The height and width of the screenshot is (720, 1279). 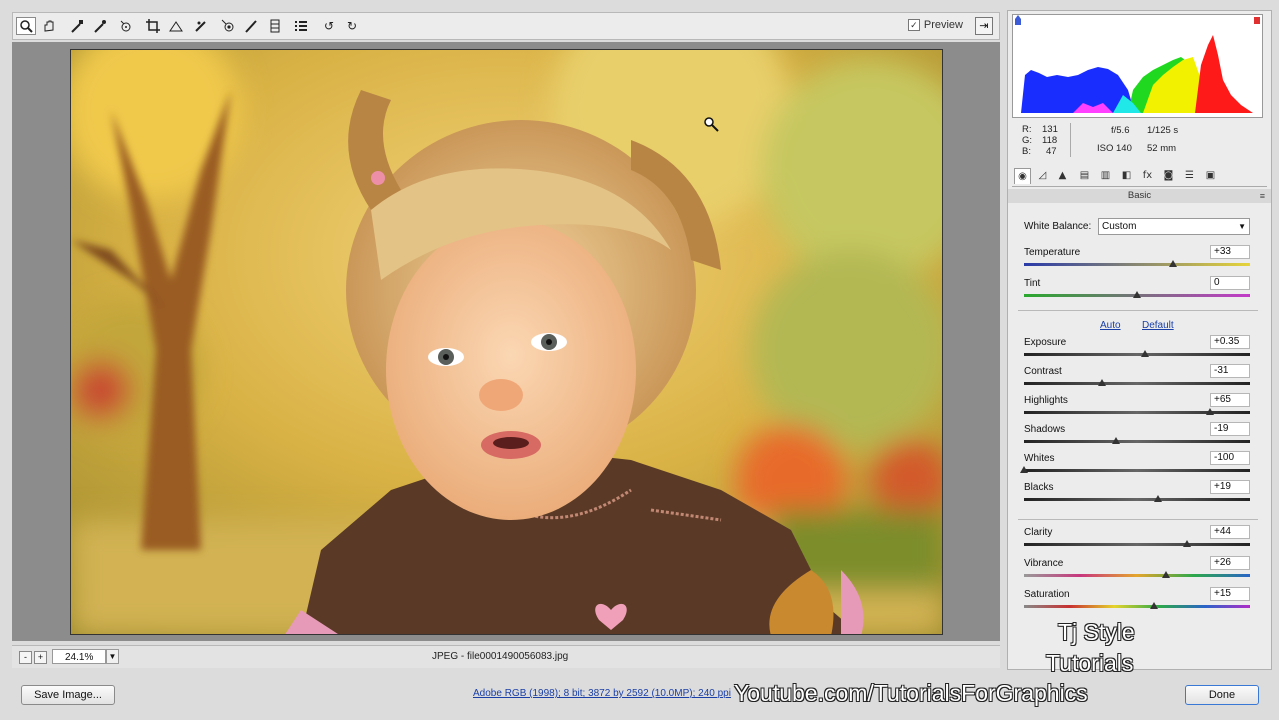 I want to click on panel-tabs: ◉ ◿ ▲ ▤ ▥ ◧ fx ◙ ☰ ▣, so click(x=1139, y=176).